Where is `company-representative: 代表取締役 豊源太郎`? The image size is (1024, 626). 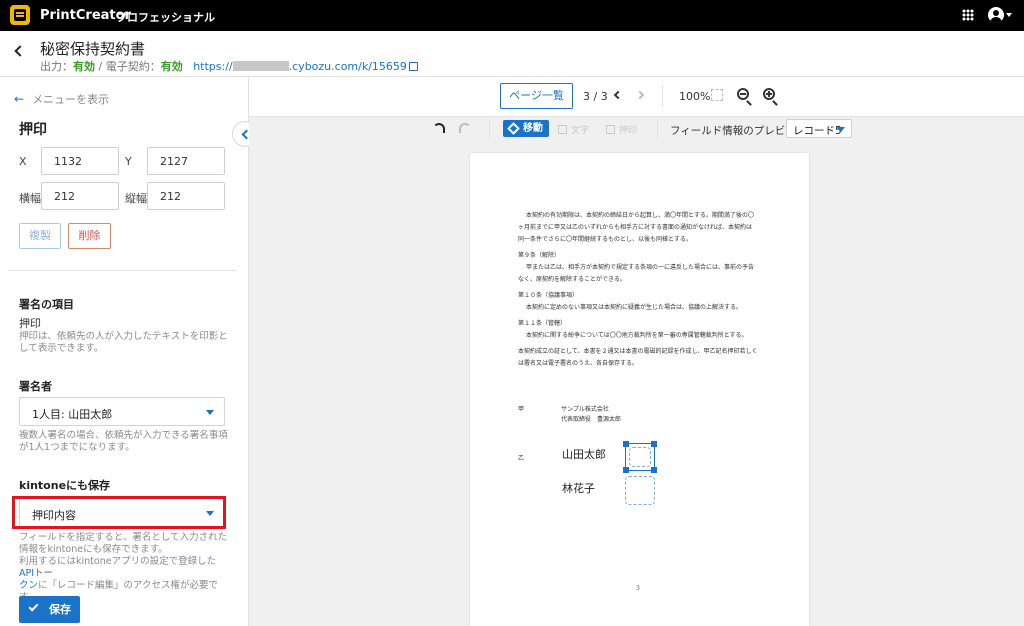 company-representative: 代表取締役 豊源太郎 is located at coordinates (591, 419).